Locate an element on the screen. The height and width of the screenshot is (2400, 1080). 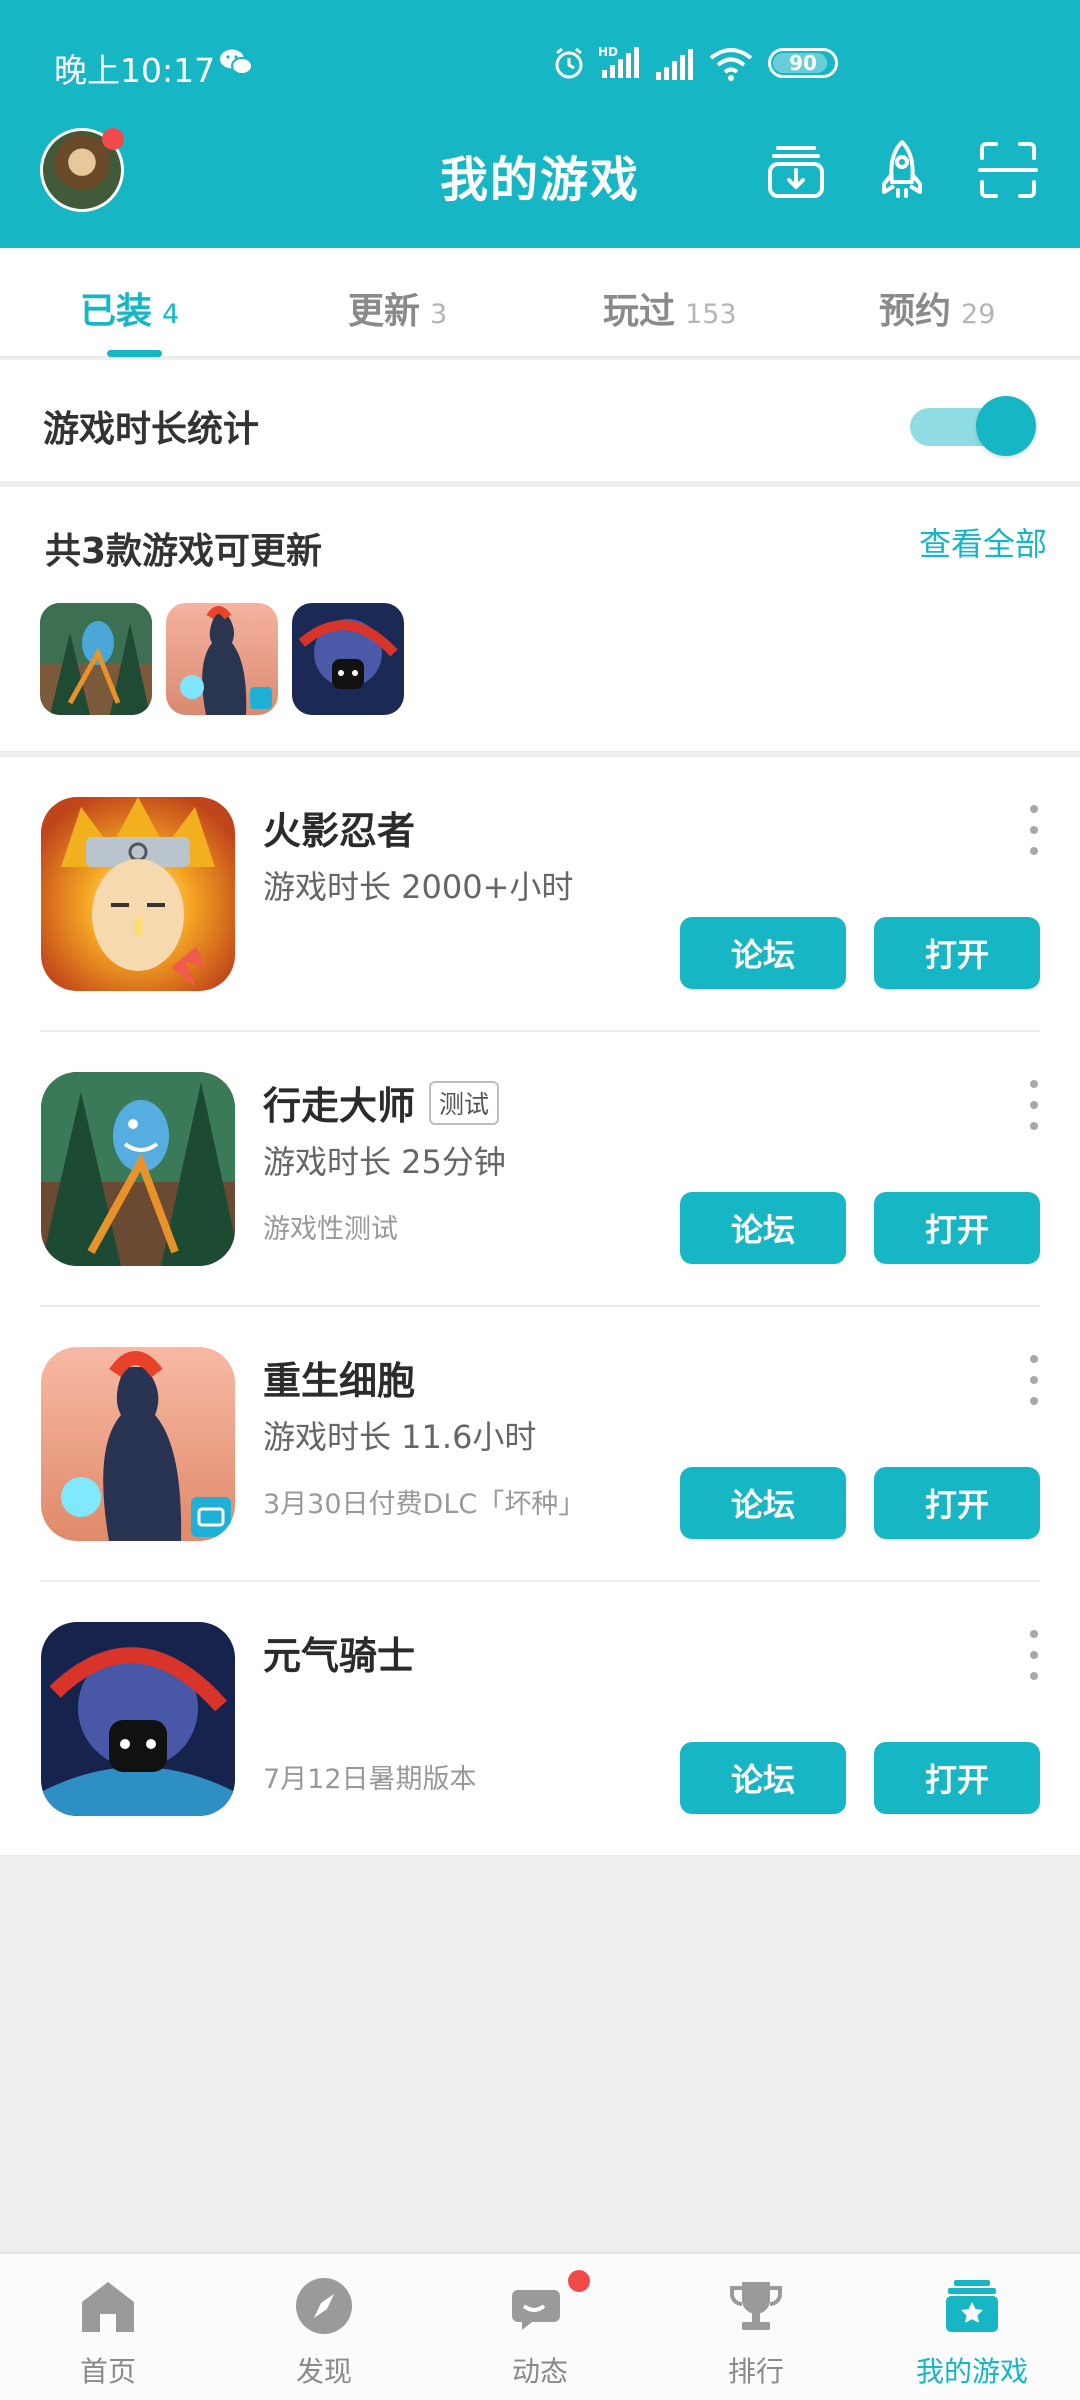
game-subtitle: 7月12日暑期版本 is located at coordinates (370, 1779).